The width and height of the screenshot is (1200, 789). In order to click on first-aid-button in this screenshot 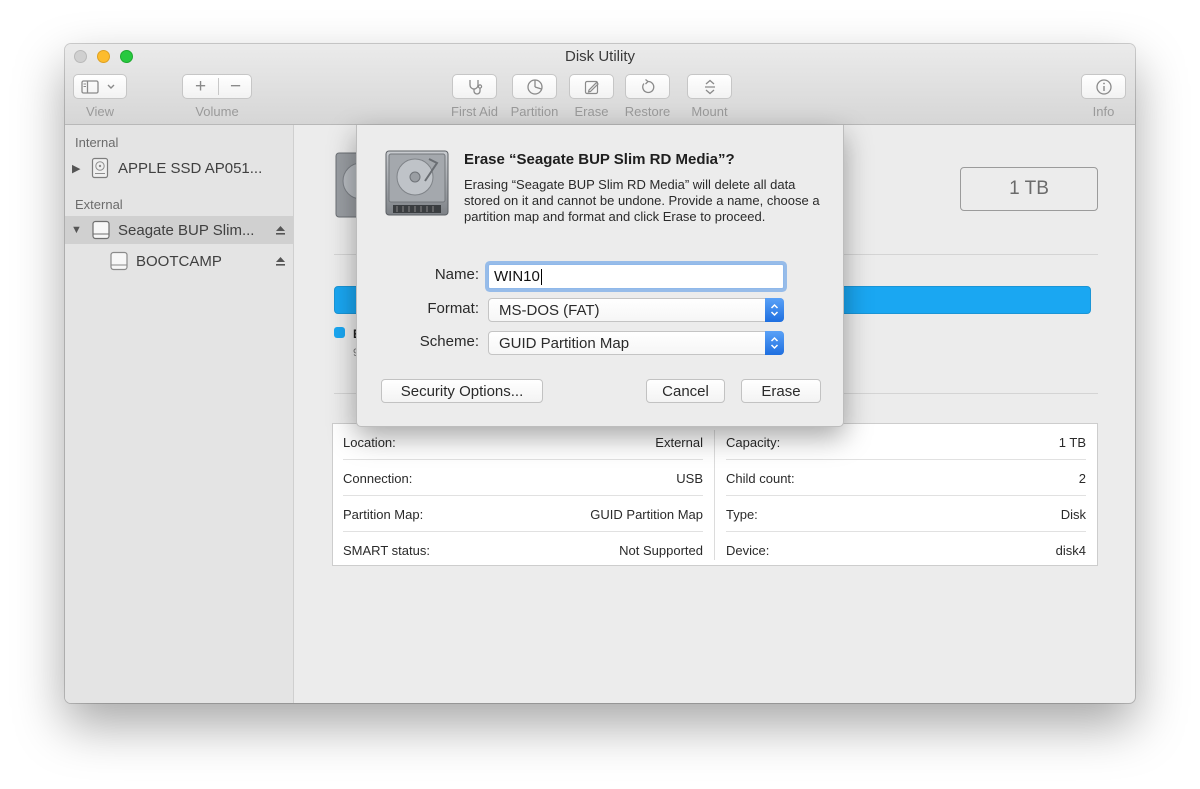, I will do `click(474, 86)`.